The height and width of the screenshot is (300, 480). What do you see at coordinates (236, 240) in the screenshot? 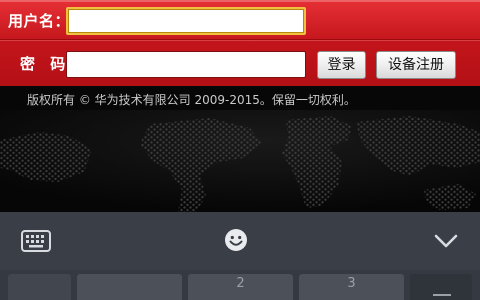
I see `emoji-icon` at bounding box center [236, 240].